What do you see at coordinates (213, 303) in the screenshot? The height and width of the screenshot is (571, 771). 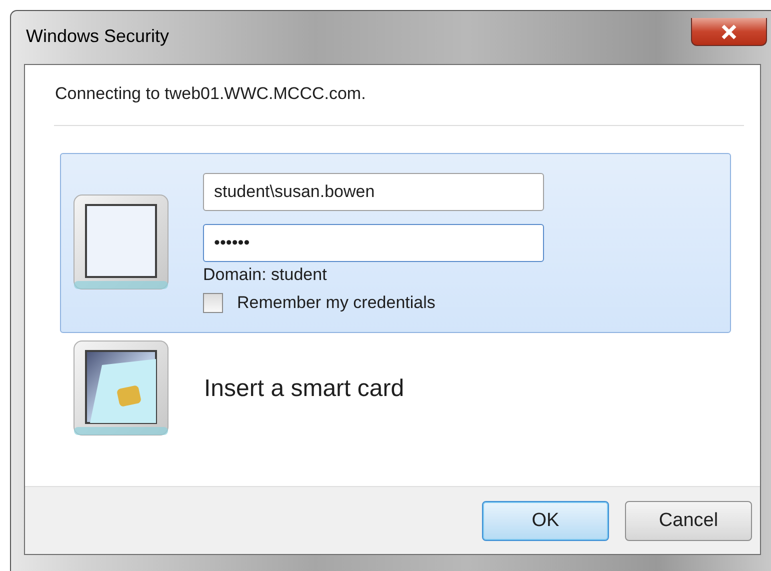 I see `remember-checkbox` at bounding box center [213, 303].